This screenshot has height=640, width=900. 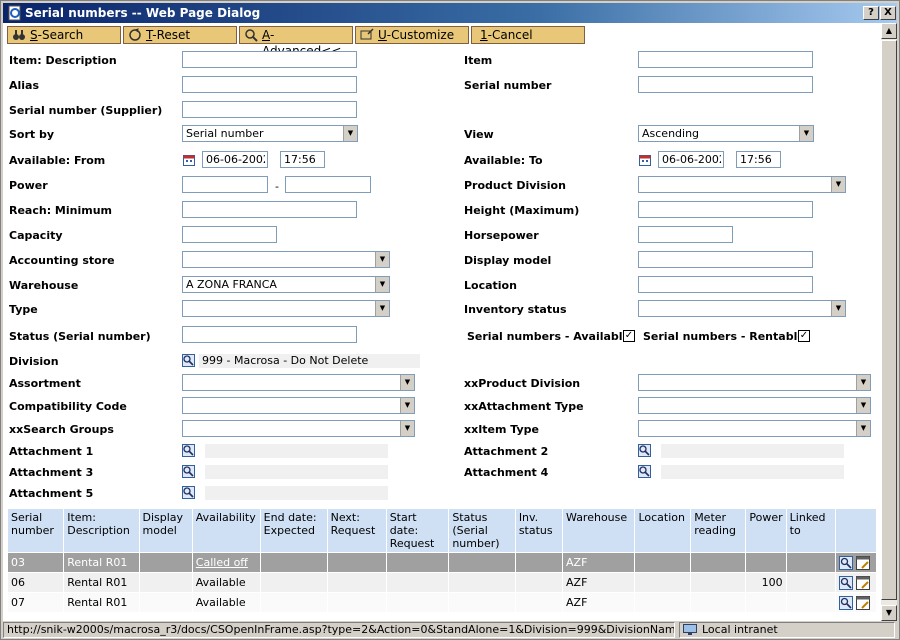 I want to click on security-zone-label: Local intranet, so click(x=740, y=629).